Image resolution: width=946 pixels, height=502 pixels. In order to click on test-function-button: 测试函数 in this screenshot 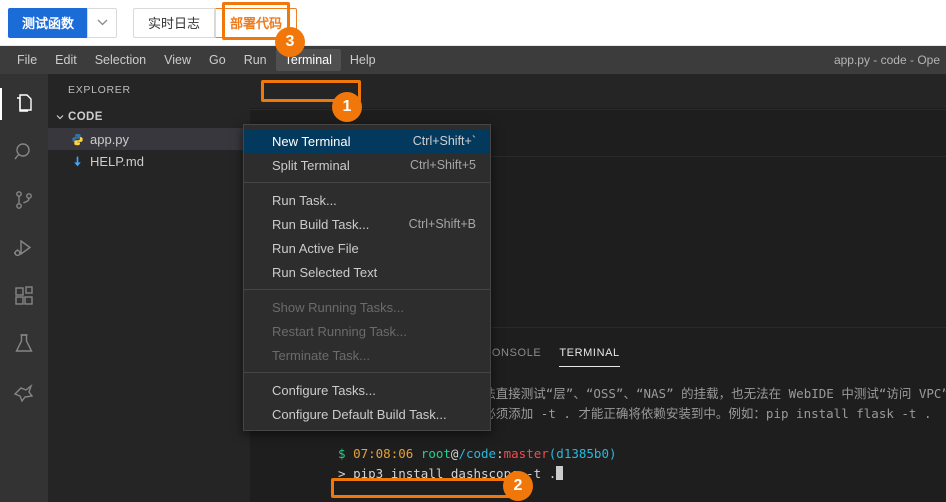, I will do `click(48, 22)`.